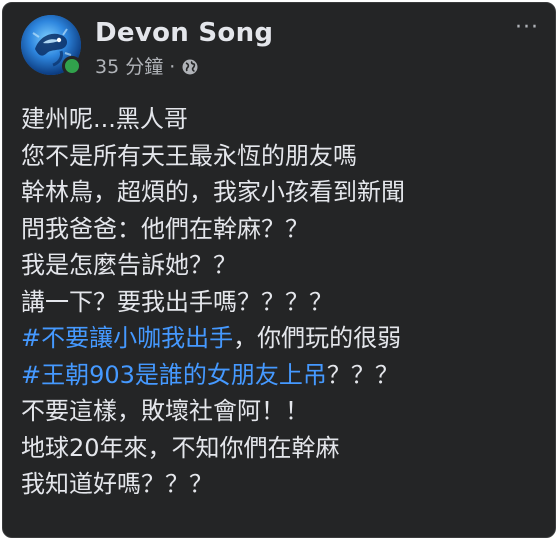 The height and width of the screenshot is (540, 558). What do you see at coordinates (184, 33) in the screenshot?
I see `author-name: Devon Song` at bounding box center [184, 33].